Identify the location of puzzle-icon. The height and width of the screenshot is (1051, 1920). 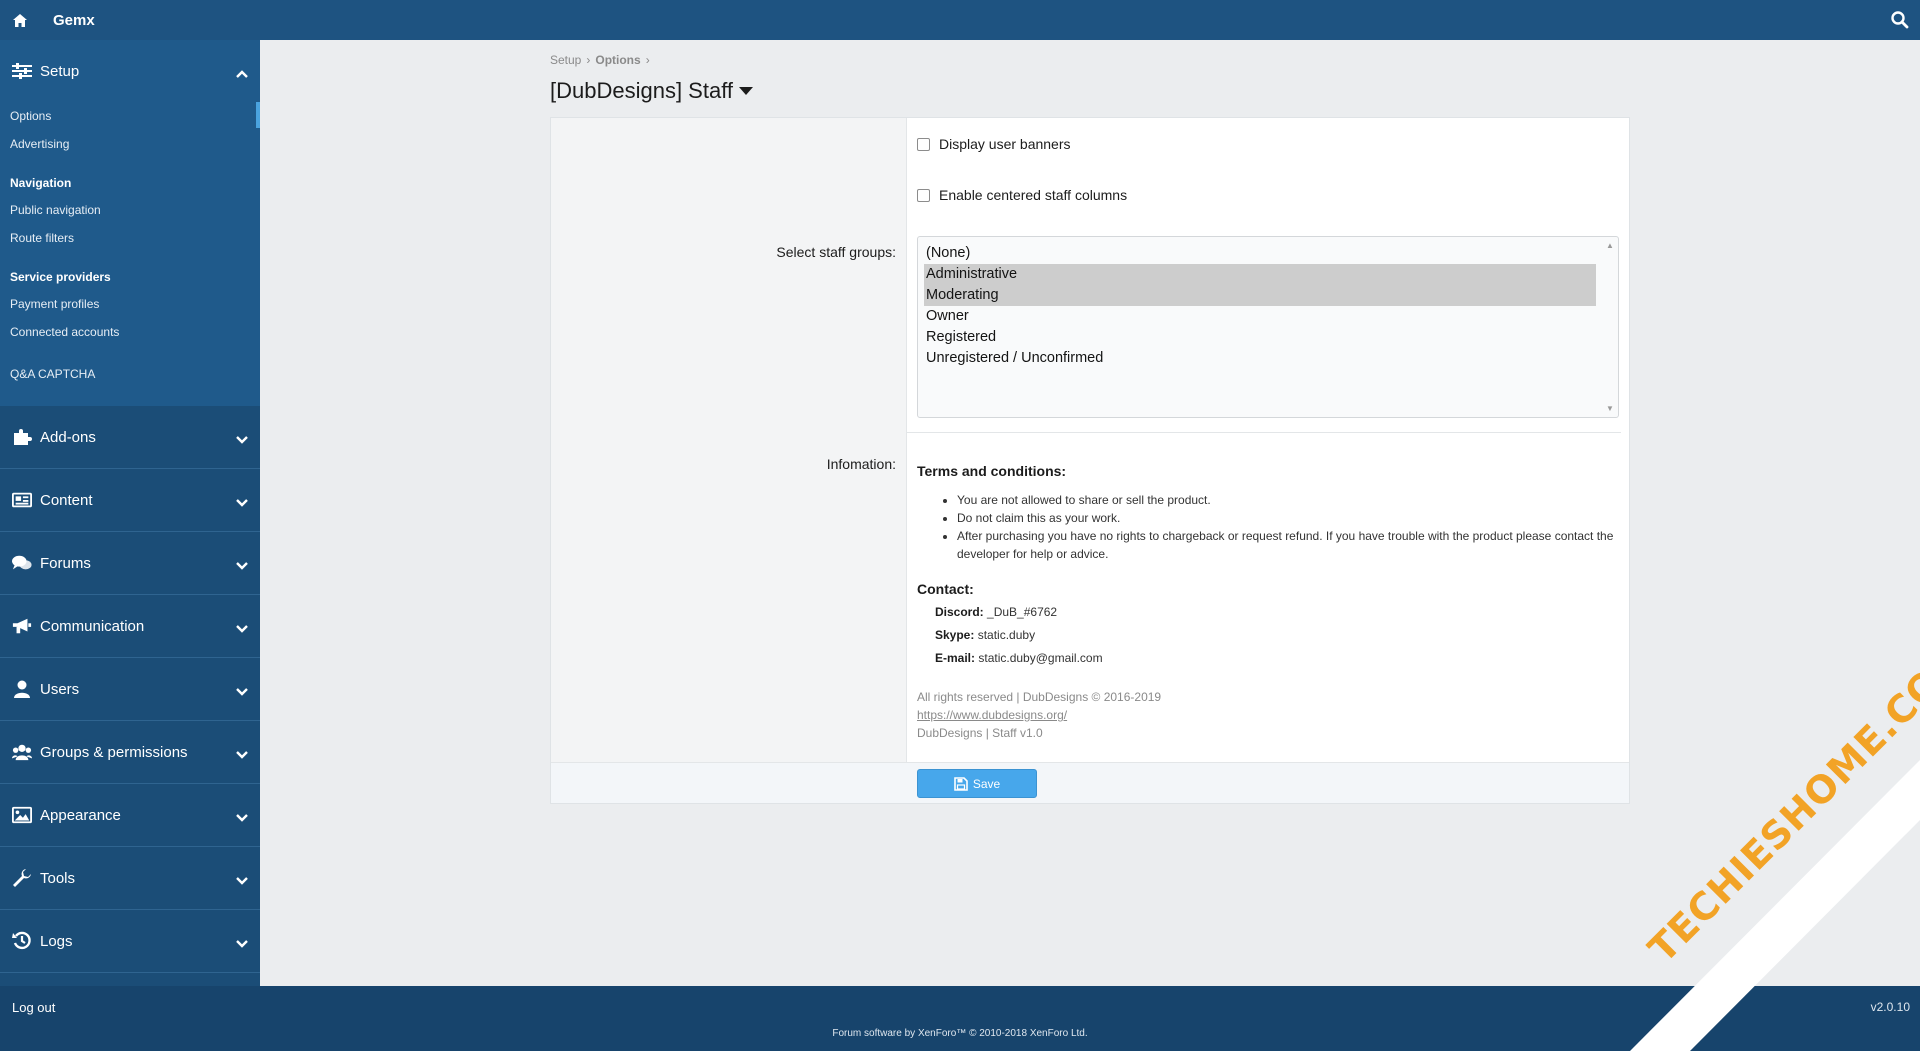
(22, 437).